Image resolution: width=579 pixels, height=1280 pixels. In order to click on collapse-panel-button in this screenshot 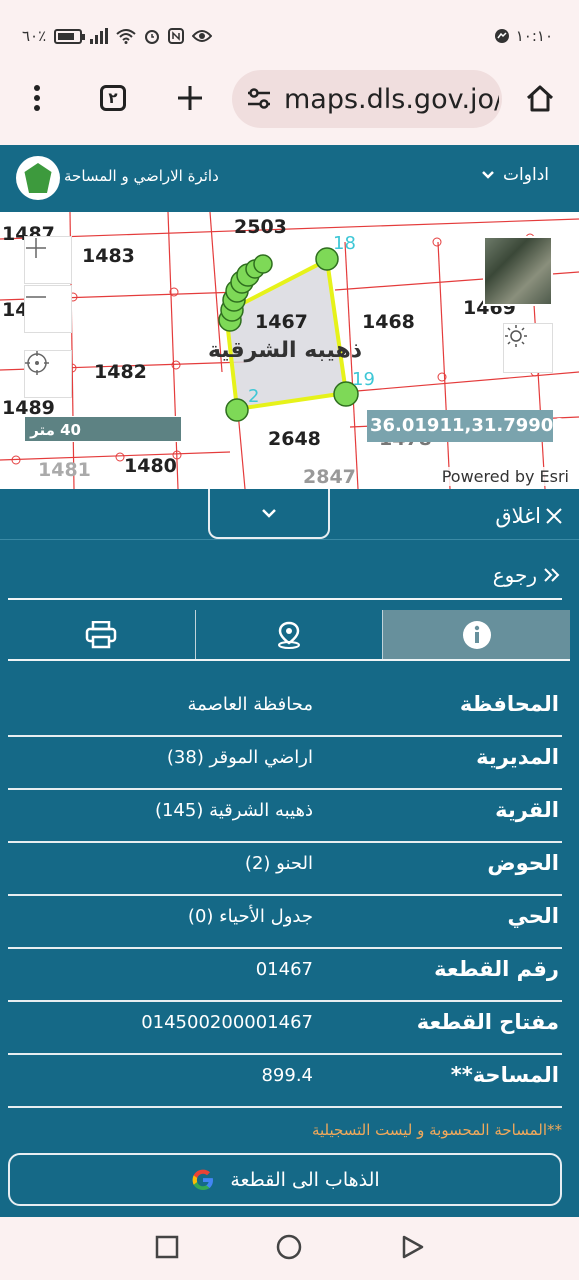, I will do `click(269, 514)`.